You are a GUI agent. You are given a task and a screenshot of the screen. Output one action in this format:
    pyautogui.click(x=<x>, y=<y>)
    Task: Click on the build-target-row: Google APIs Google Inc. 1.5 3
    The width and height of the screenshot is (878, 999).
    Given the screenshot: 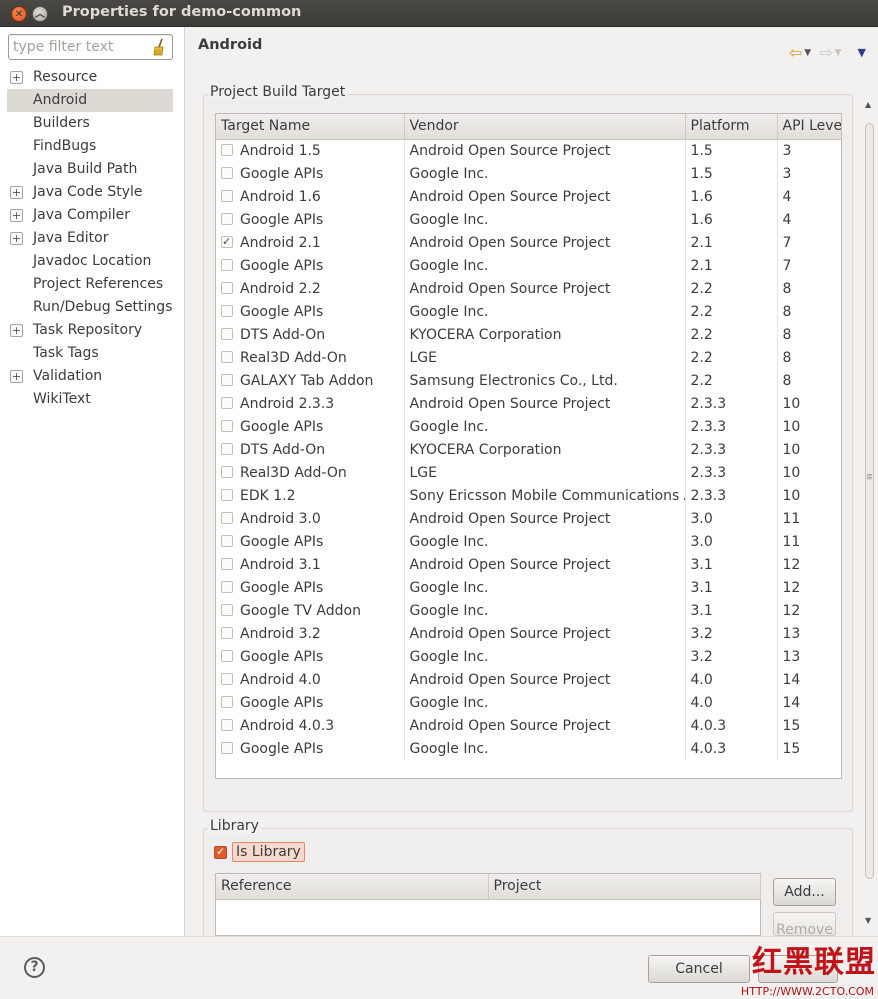 What is the action you would take?
    pyautogui.click(x=528, y=173)
    